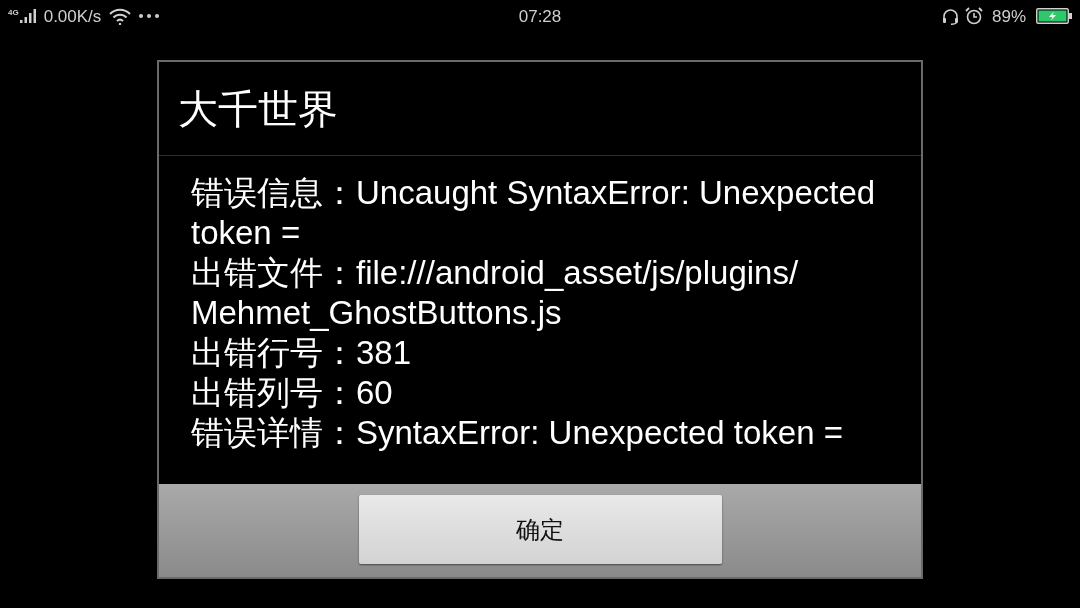 The height and width of the screenshot is (608, 1080). What do you see at coordinates (258, 108) in the screenshot?
I see `dialog-title: 大千世界` at bounding box center [258, 108].